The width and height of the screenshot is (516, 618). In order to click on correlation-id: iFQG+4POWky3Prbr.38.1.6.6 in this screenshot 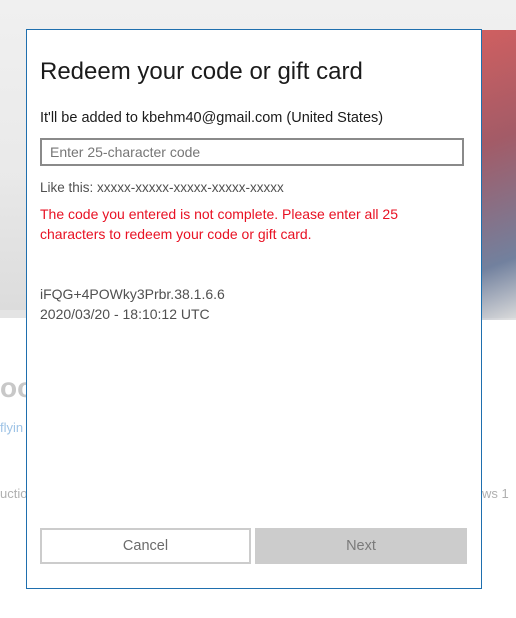, I will do `click(132, 294)`.